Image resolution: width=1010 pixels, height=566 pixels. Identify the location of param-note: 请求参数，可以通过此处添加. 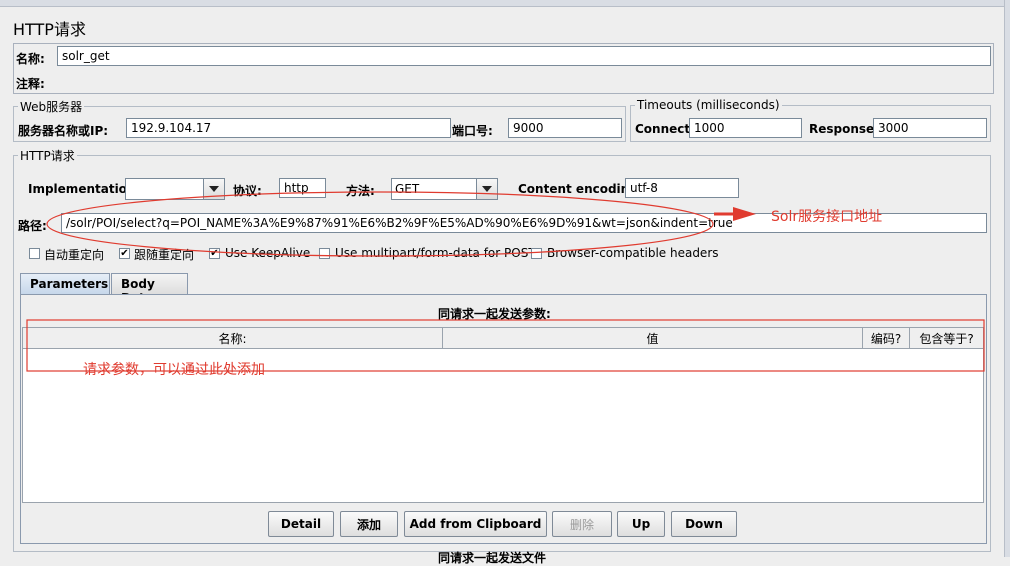
(174, 370).